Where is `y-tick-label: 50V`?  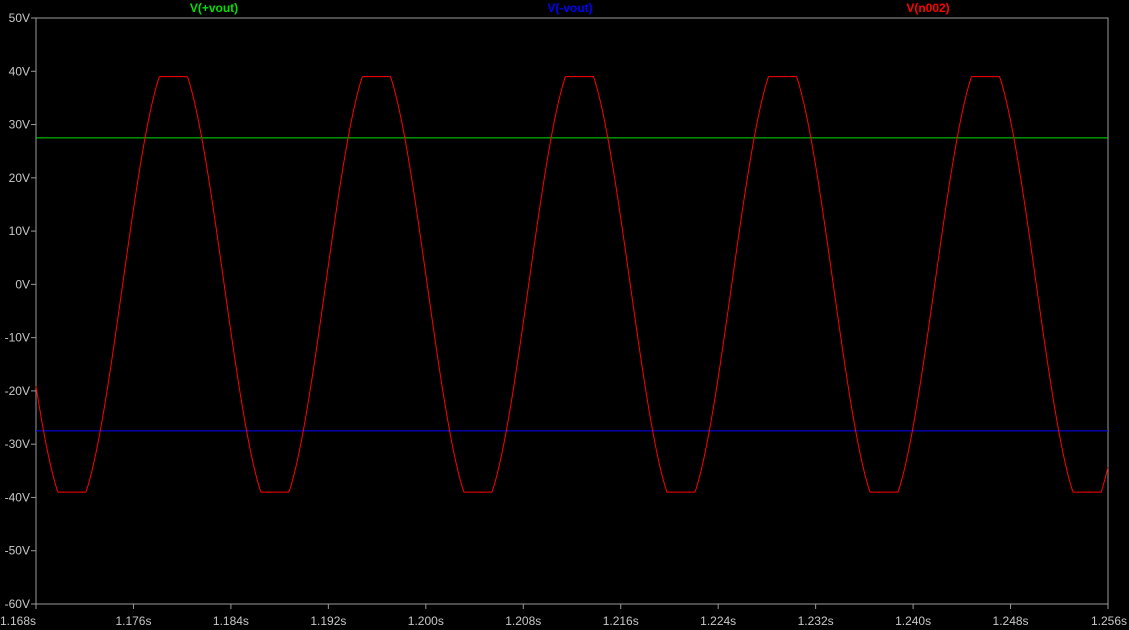
y-tick-label: 50V is located at coordinates (19, 18).